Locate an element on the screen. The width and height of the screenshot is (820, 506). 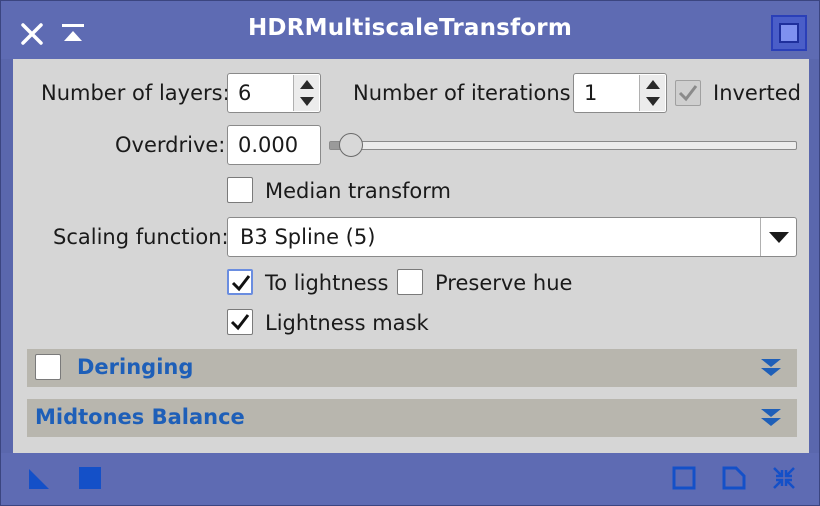
process-icon is located at coordinates (789, 33).